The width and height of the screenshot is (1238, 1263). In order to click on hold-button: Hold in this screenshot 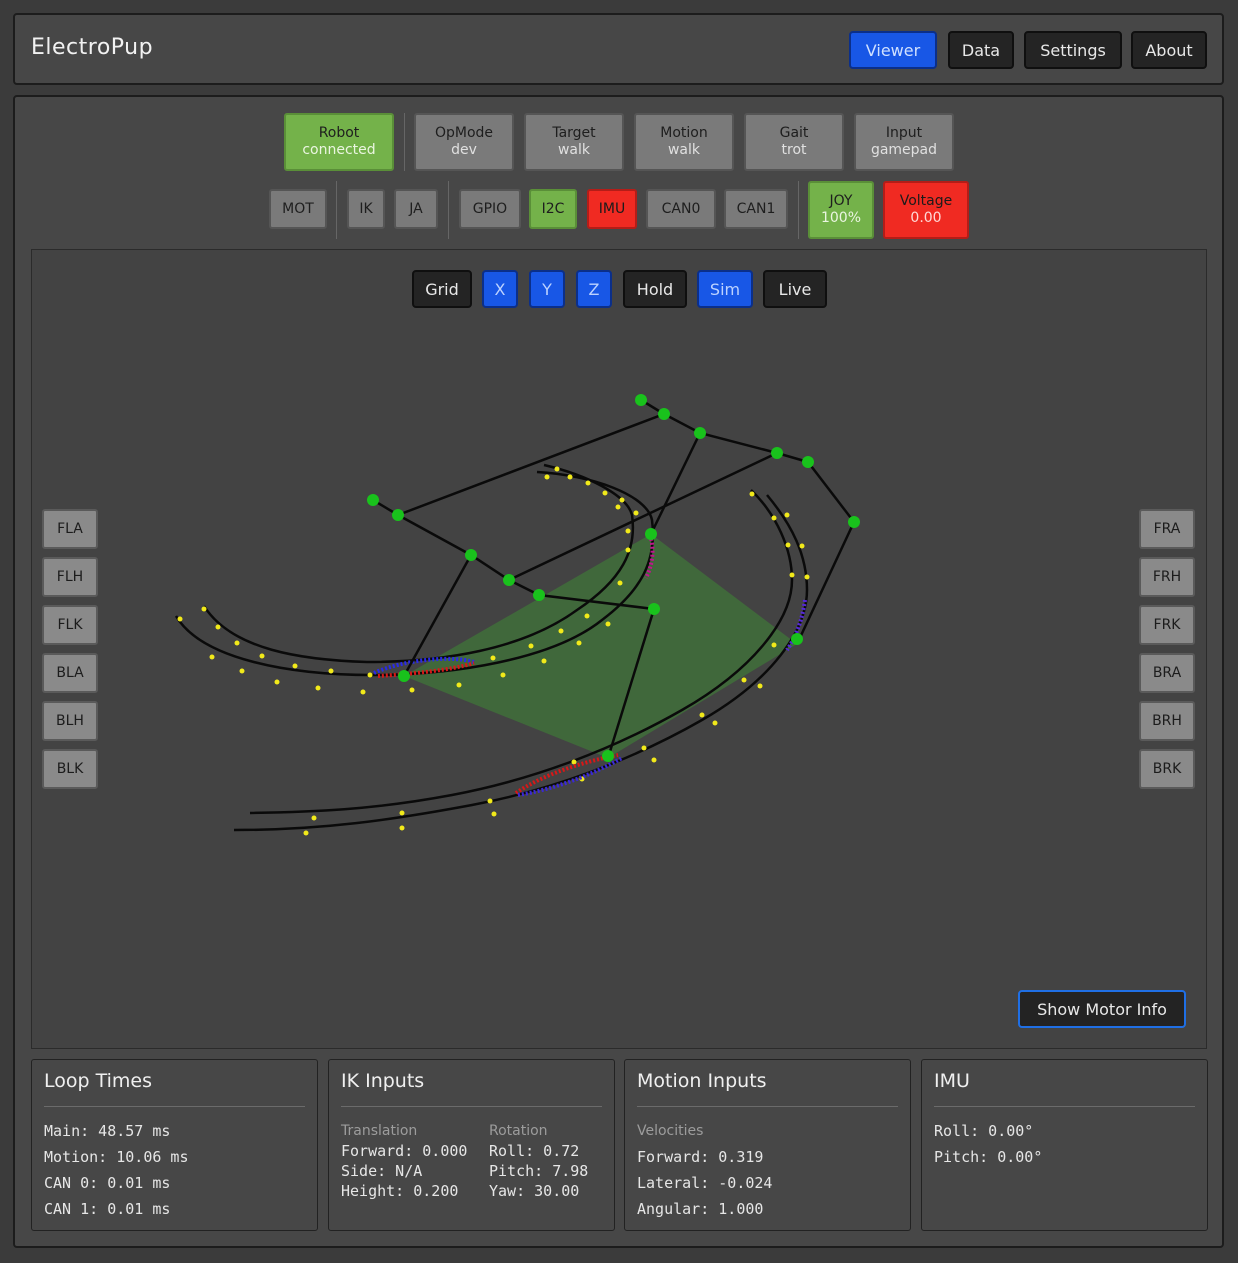, I will do `click(655, 289)`.